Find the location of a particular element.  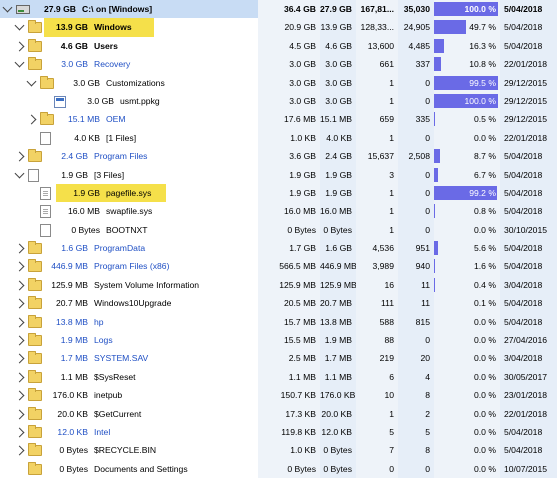

name-cell: 27.9 GBC:\ on [Windows] is located at coordinates (129, 9).